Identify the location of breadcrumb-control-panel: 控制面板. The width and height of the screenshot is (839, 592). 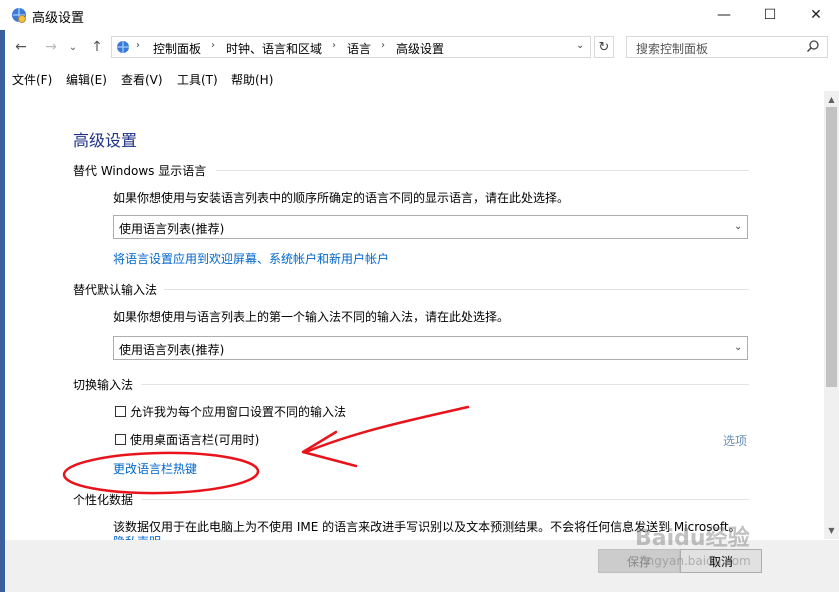
(177, 48).